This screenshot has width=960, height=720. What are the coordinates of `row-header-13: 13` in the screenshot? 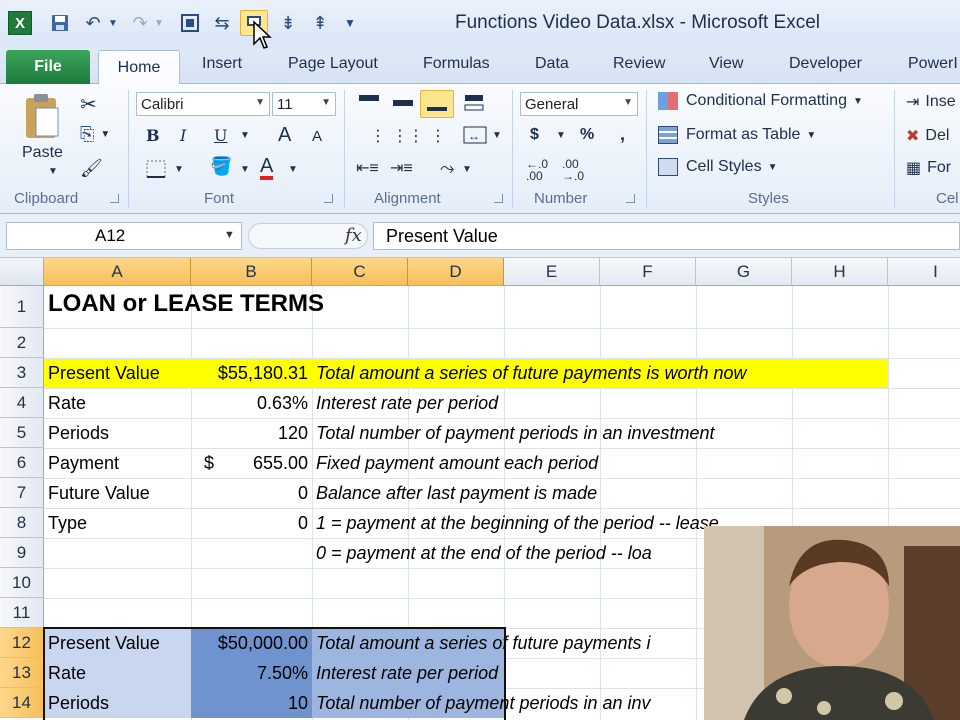 It's located at (22, 673).